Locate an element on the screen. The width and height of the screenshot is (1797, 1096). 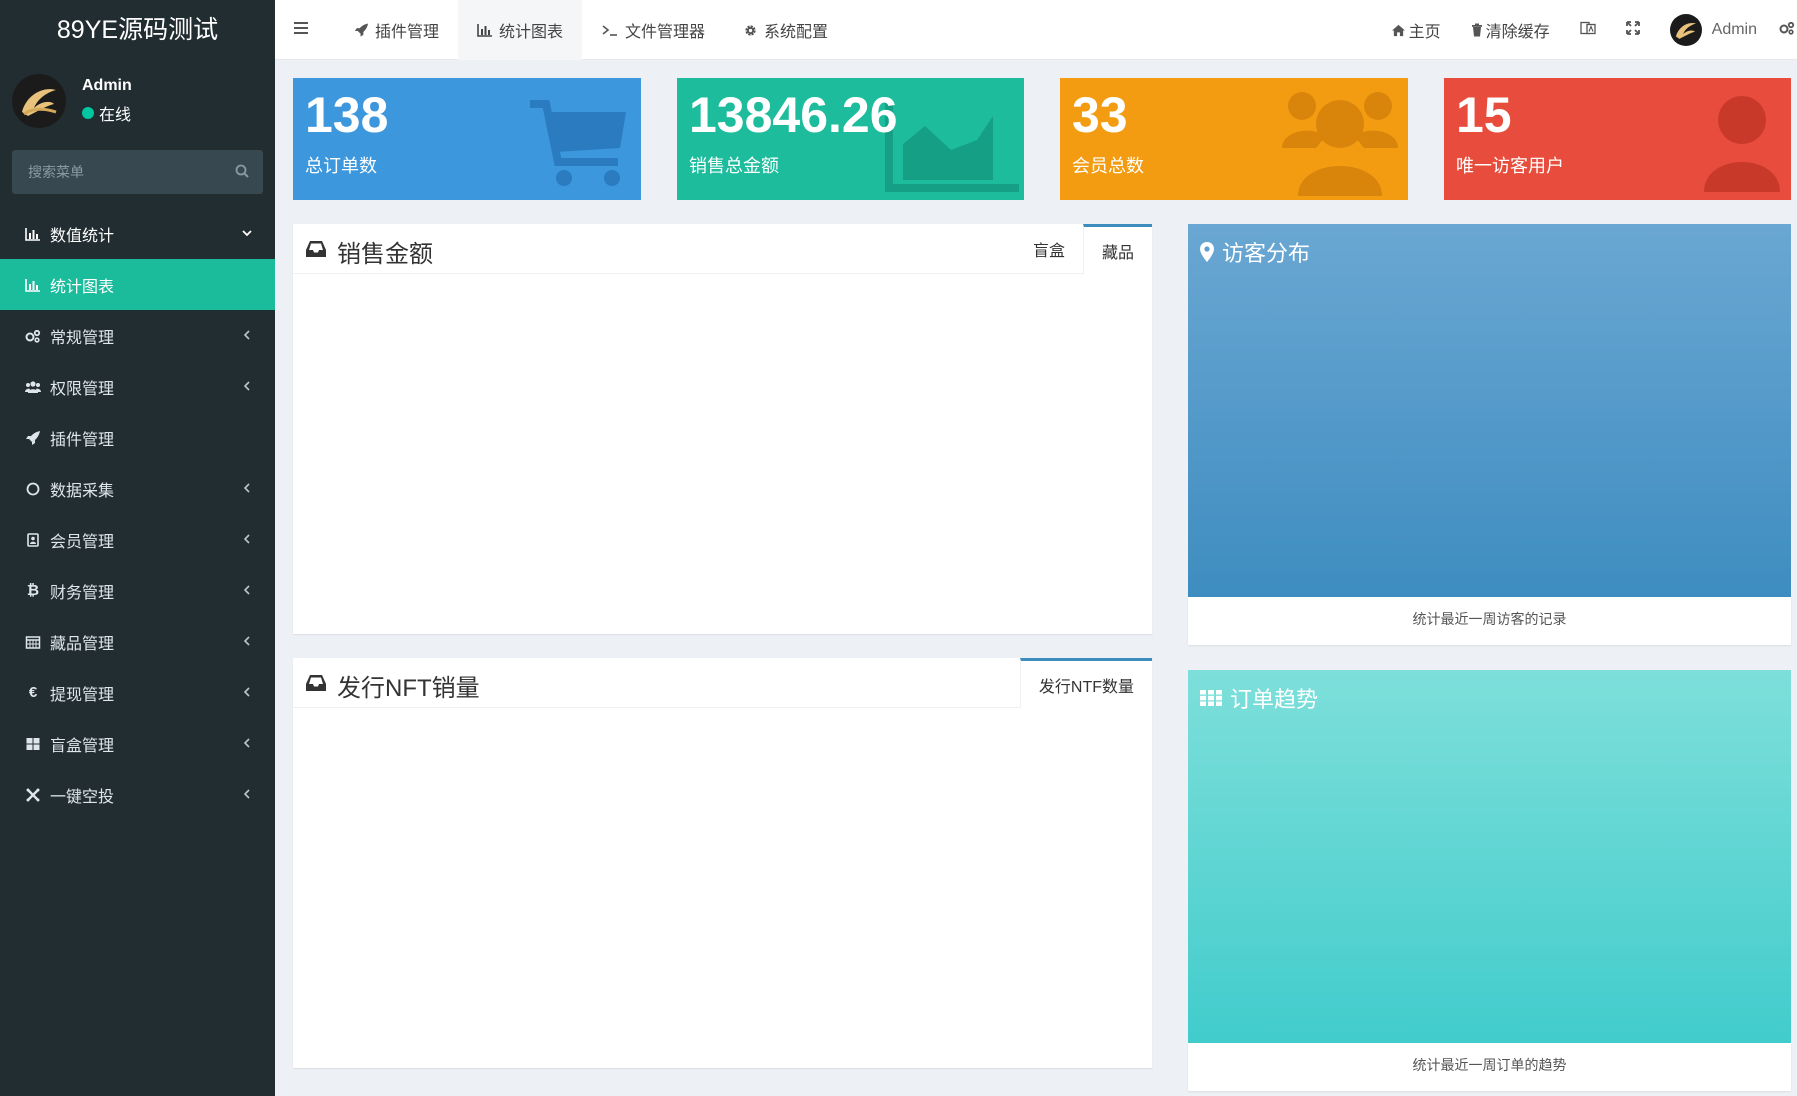
top-tabs: 插件管理 统计图表 文件管理器 系统配置 is located at coordinates (591, 30).